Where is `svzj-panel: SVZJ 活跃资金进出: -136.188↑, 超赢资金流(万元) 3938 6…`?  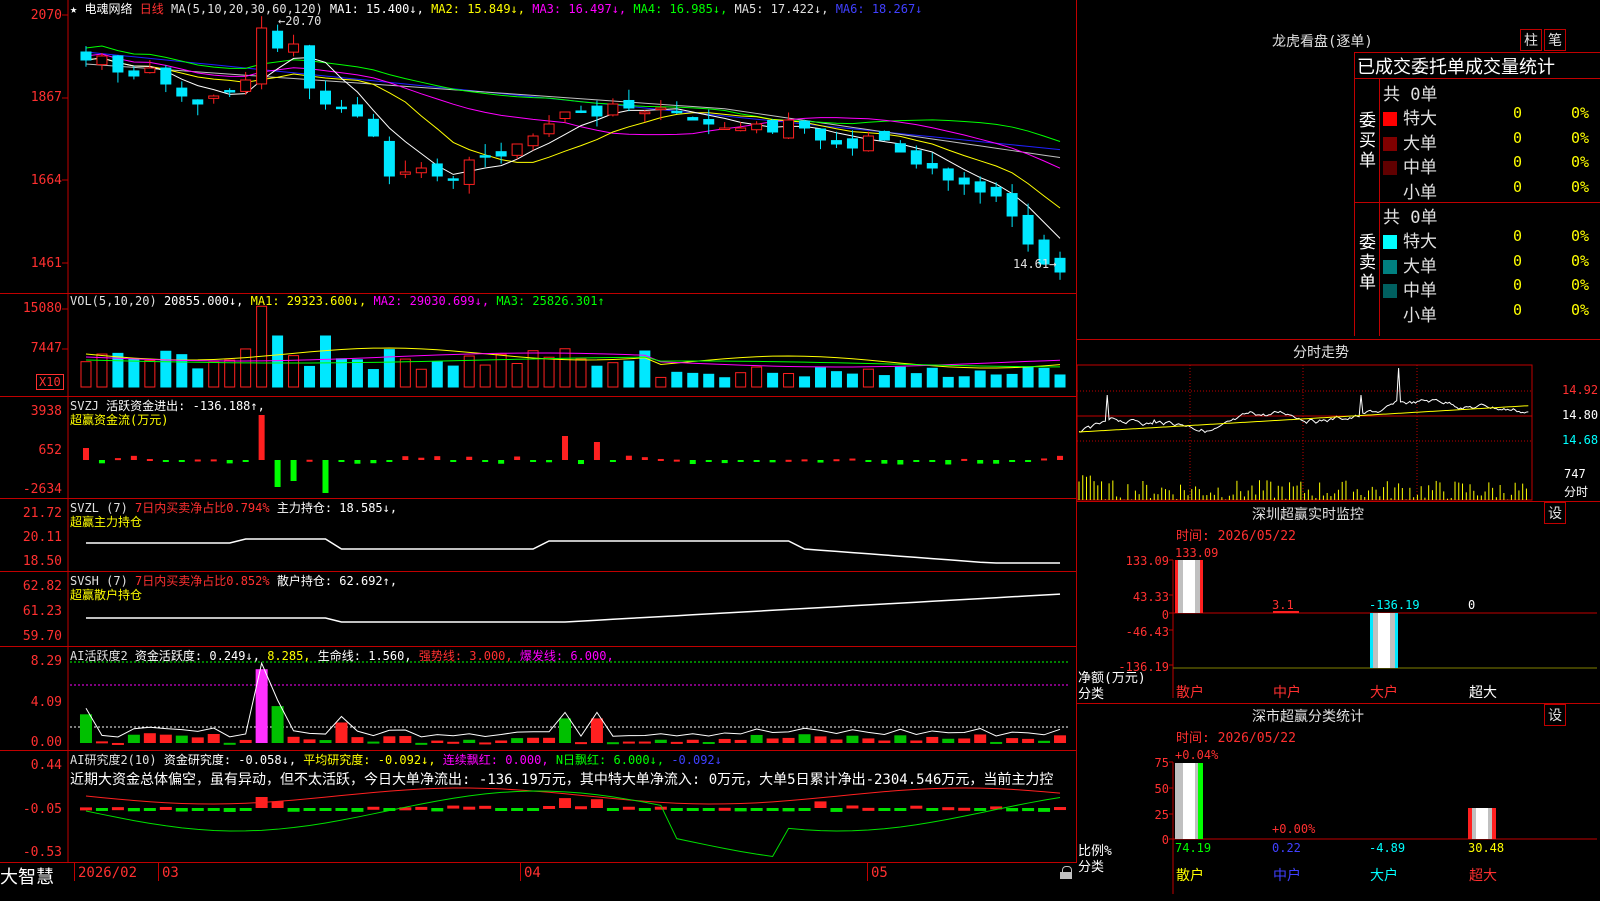 svzj-panel: SVZJ 活跃资金进出: -136.188↑, 超赢资金流(万元) 3938 6… is located at coordinates (538, 448).